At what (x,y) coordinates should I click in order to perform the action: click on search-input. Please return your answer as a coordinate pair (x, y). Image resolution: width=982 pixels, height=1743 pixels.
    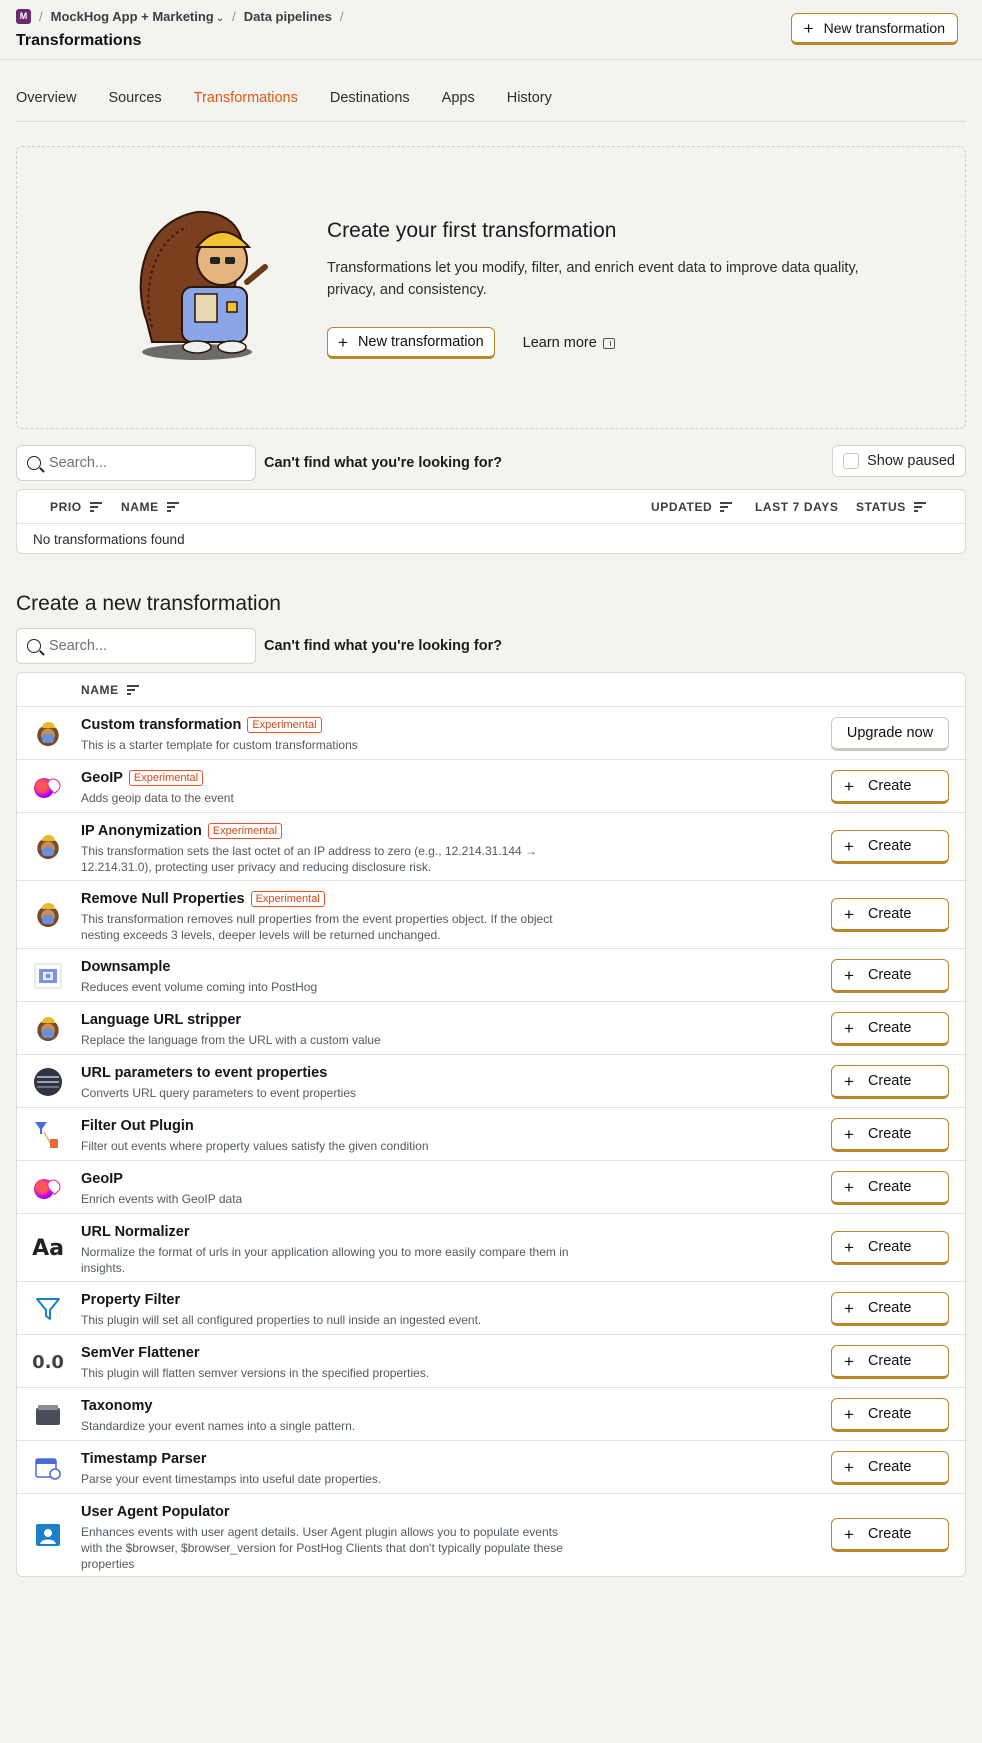
    Looking at the image, I should click on (144, 463).